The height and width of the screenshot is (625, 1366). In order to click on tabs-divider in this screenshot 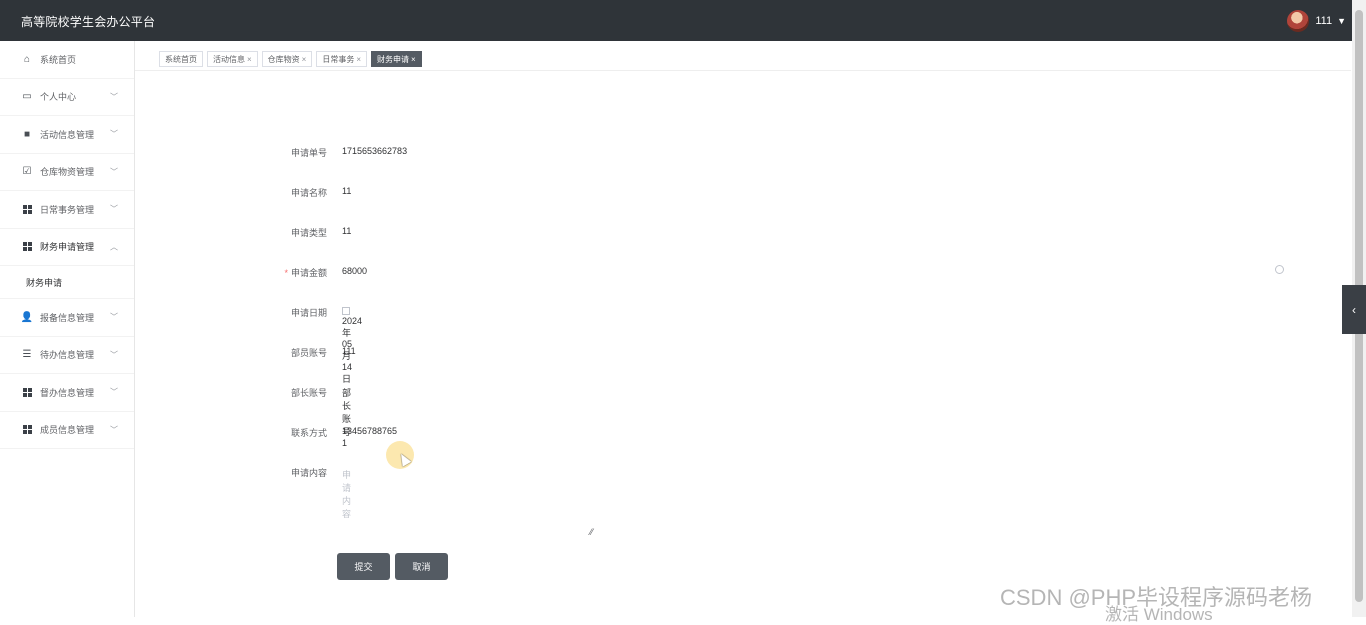, I will do `click(743, 70)`.